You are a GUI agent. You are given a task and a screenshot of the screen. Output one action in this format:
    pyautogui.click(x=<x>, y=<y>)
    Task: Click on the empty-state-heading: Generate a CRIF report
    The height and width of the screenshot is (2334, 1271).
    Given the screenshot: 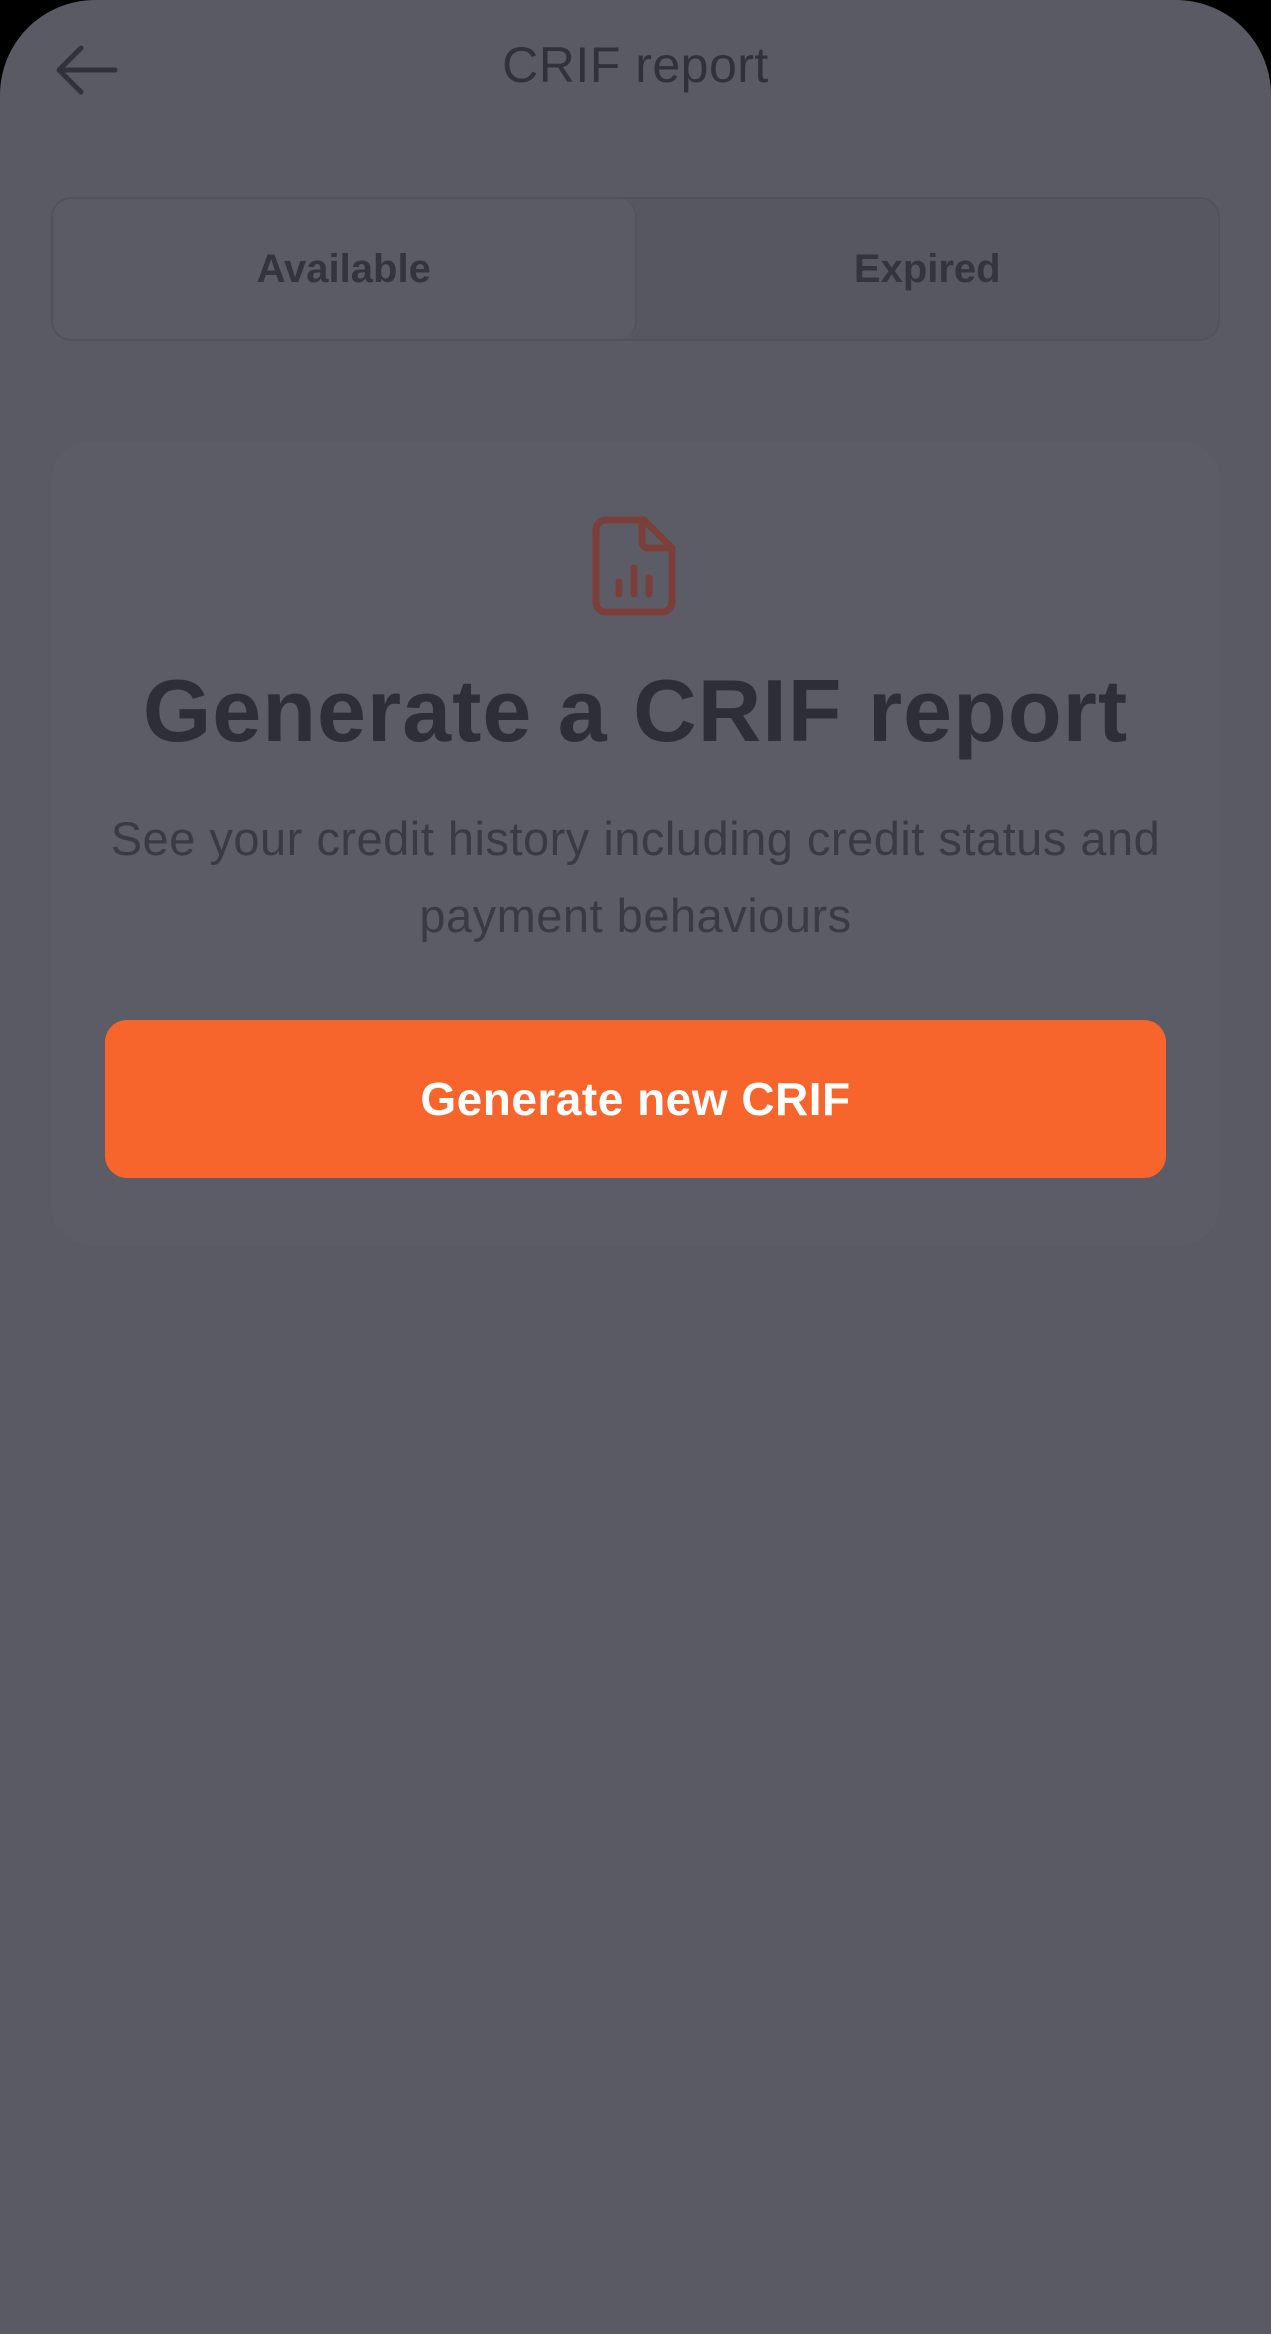 What is the action you would take?
    pyautogui.click(x=635, y=710)
    